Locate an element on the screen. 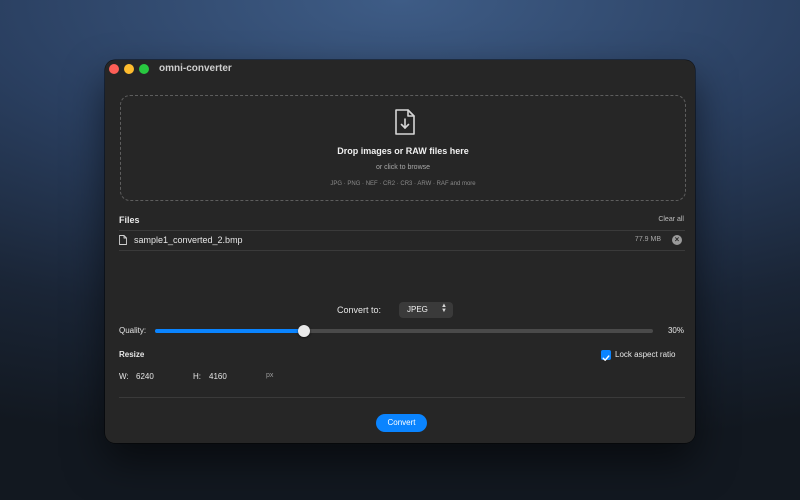 The height and width of the screenshot is (500, 800). window-title: omni-converter is located at coordinates (195, 68).